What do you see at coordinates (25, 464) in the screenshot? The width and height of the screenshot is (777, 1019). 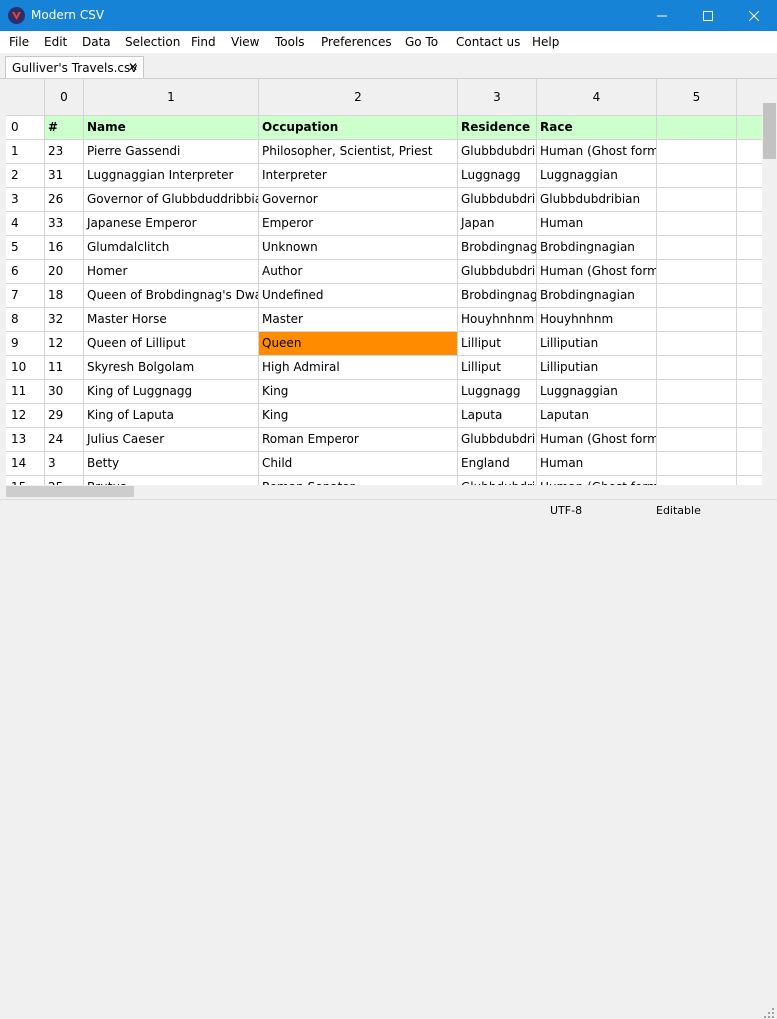 I see `row-number: 14` at bounding box center [25, 464].